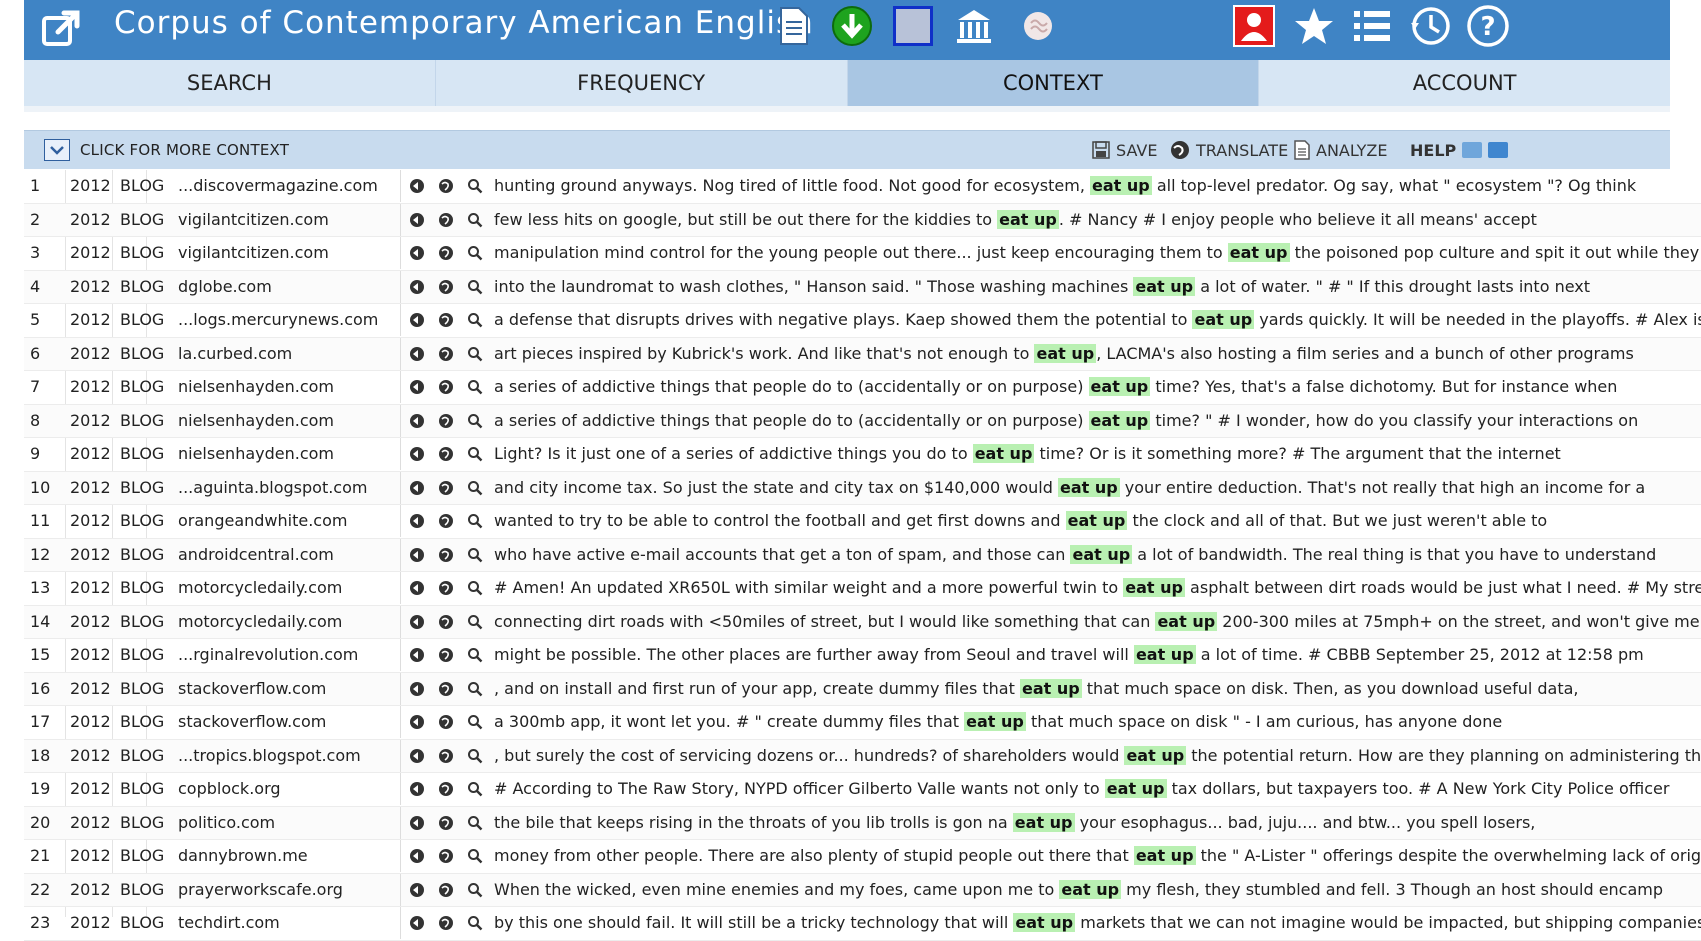 The height and width of the screenshot is (941, 1701). What do you see at coordinates (642, 83) in the screenshot?
I see `tab-frequency: FREQUENCY` at bounding box center [642, 83].